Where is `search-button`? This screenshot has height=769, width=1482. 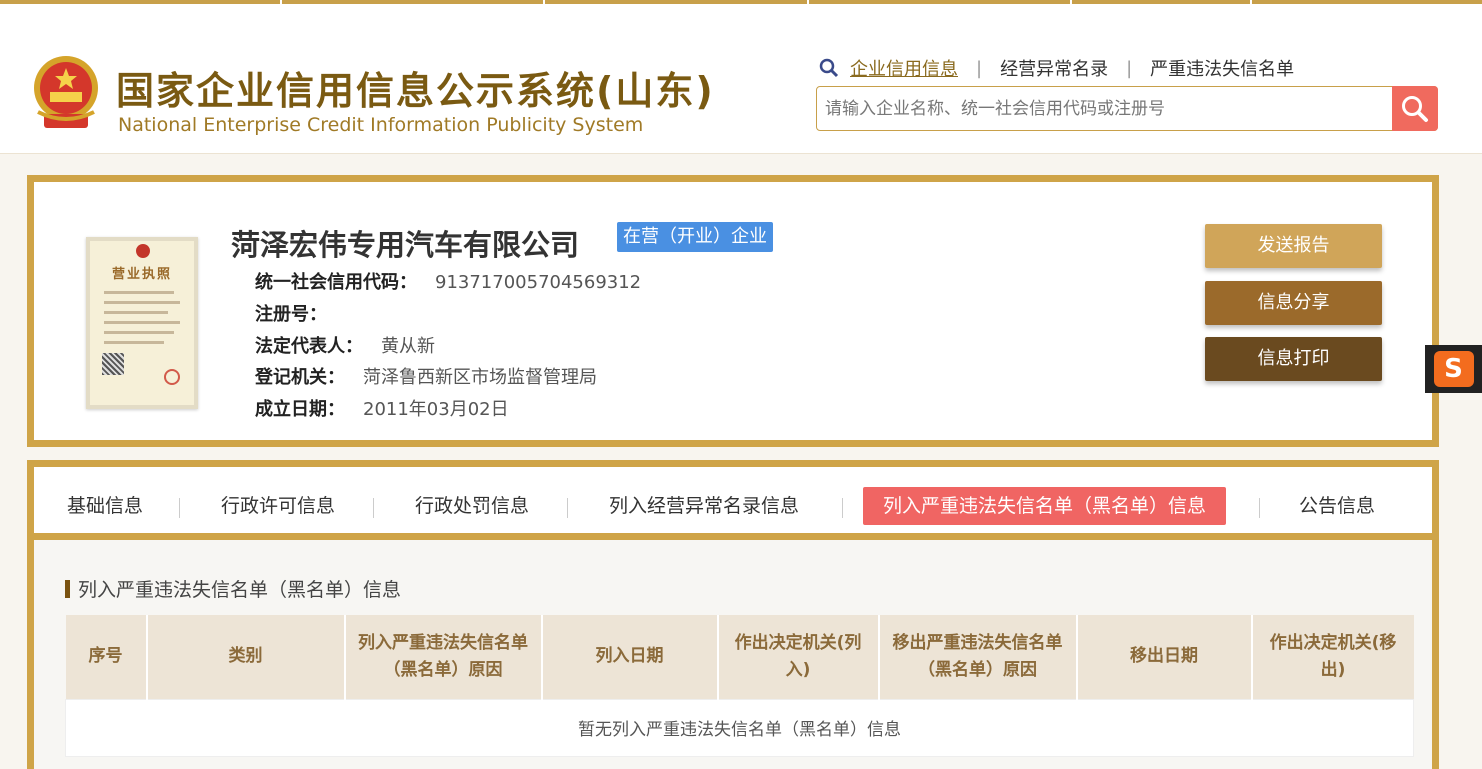 search-button is located at coordinates (1415, 108).